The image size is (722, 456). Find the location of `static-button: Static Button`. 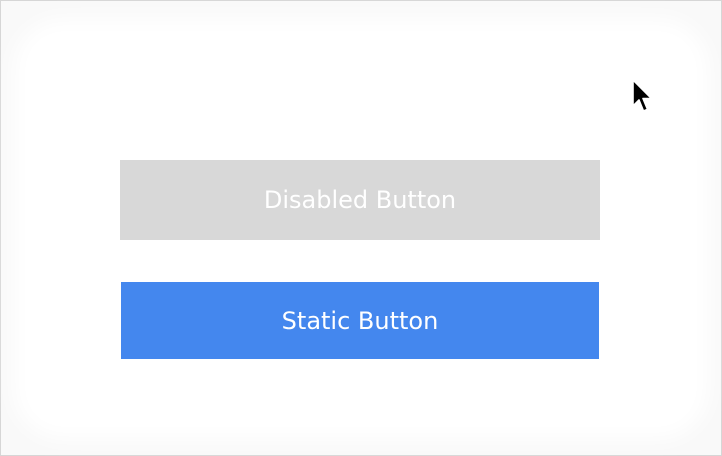

static-button: Static Button is located at coordinates (360, 320).